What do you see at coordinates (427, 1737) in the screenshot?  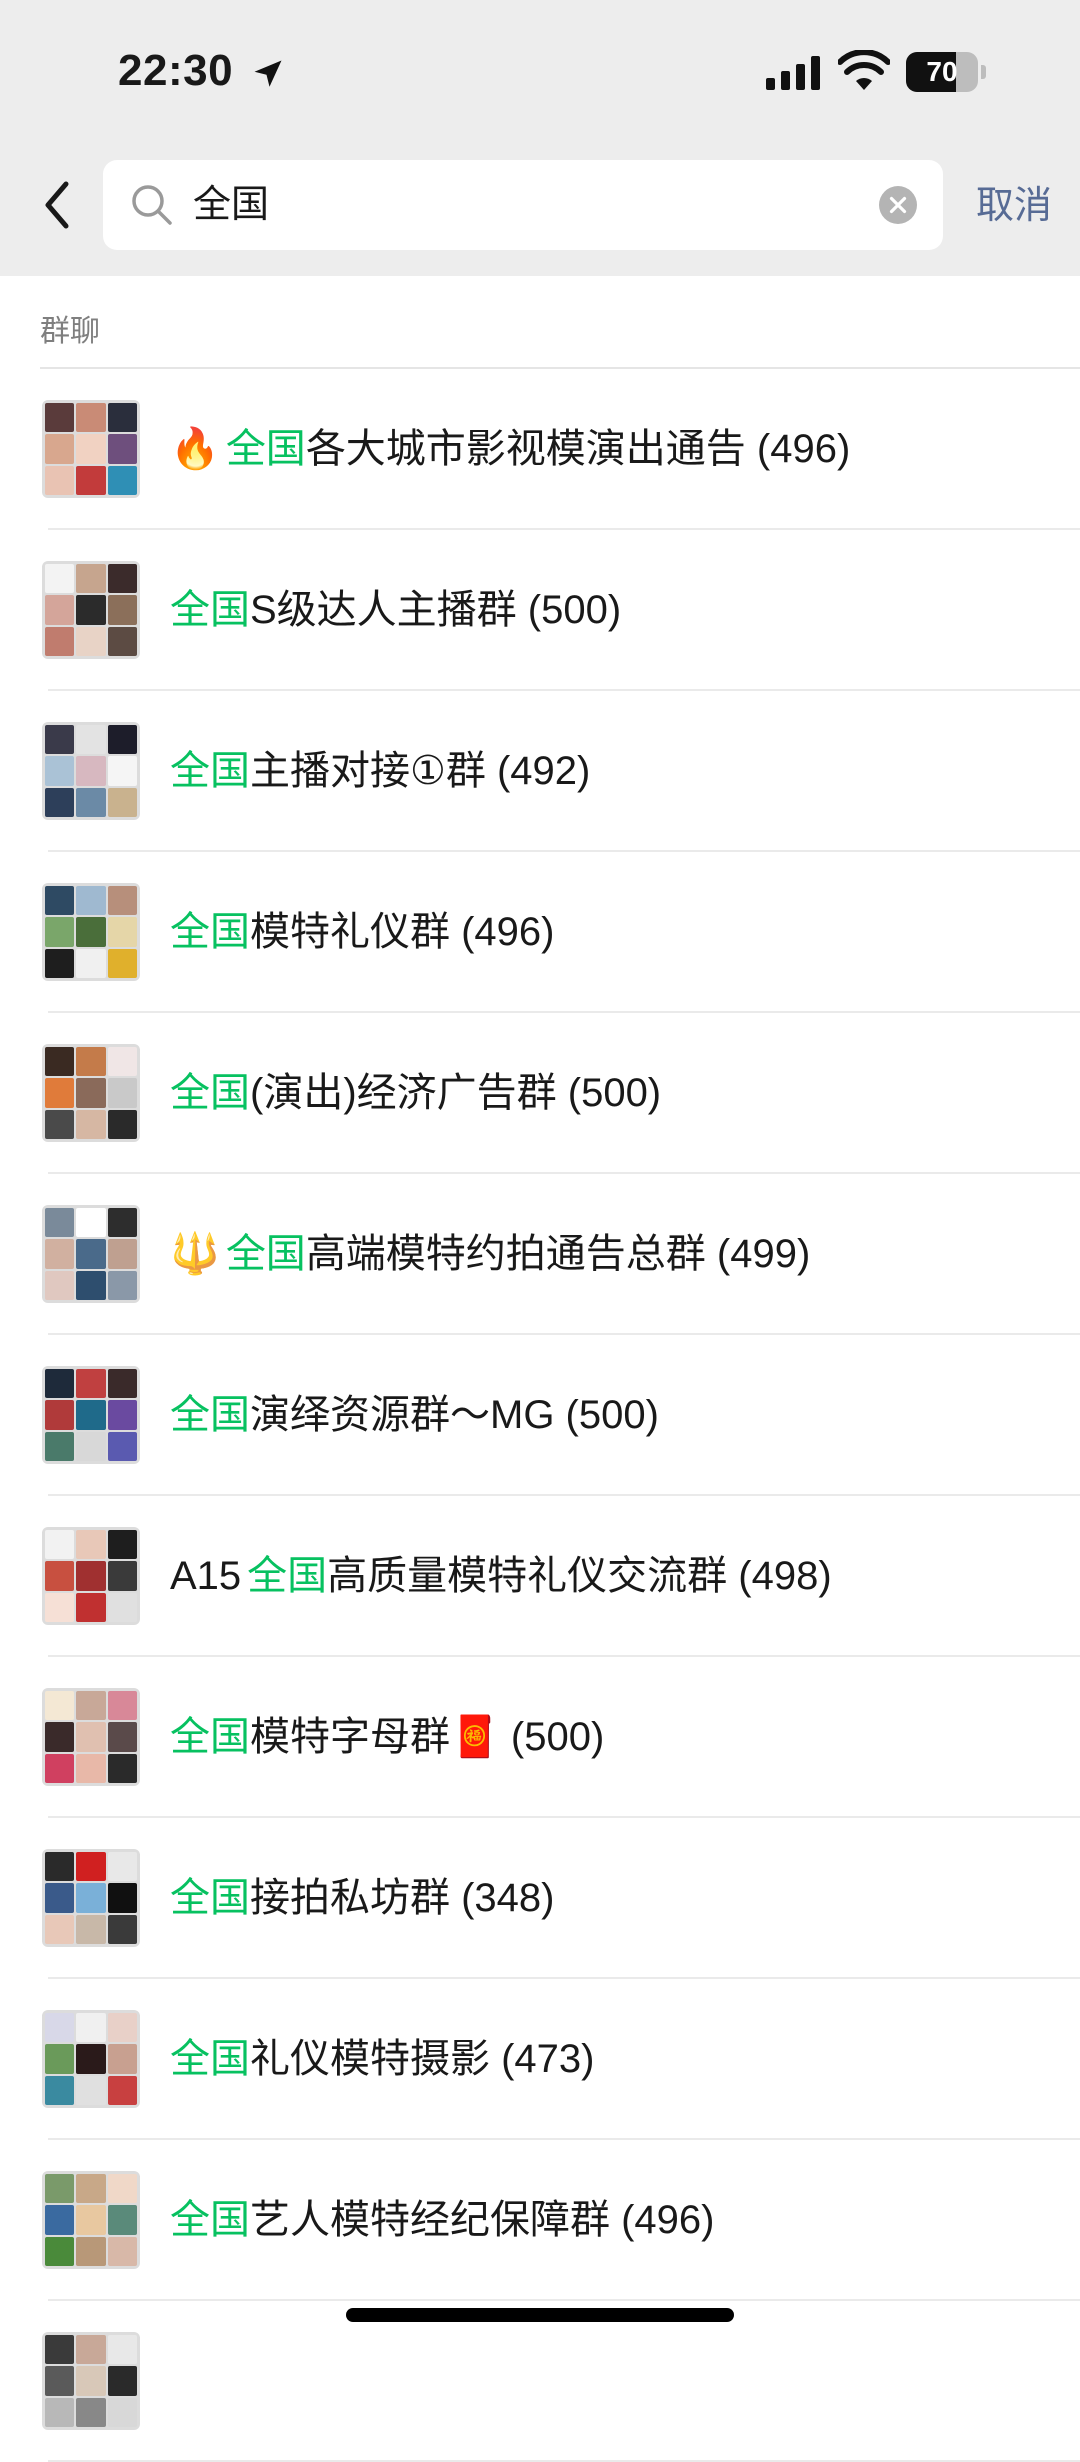 I see `group-title-suffix: 模特字母群🧧 (500)` at bounding box center [427, 1737].